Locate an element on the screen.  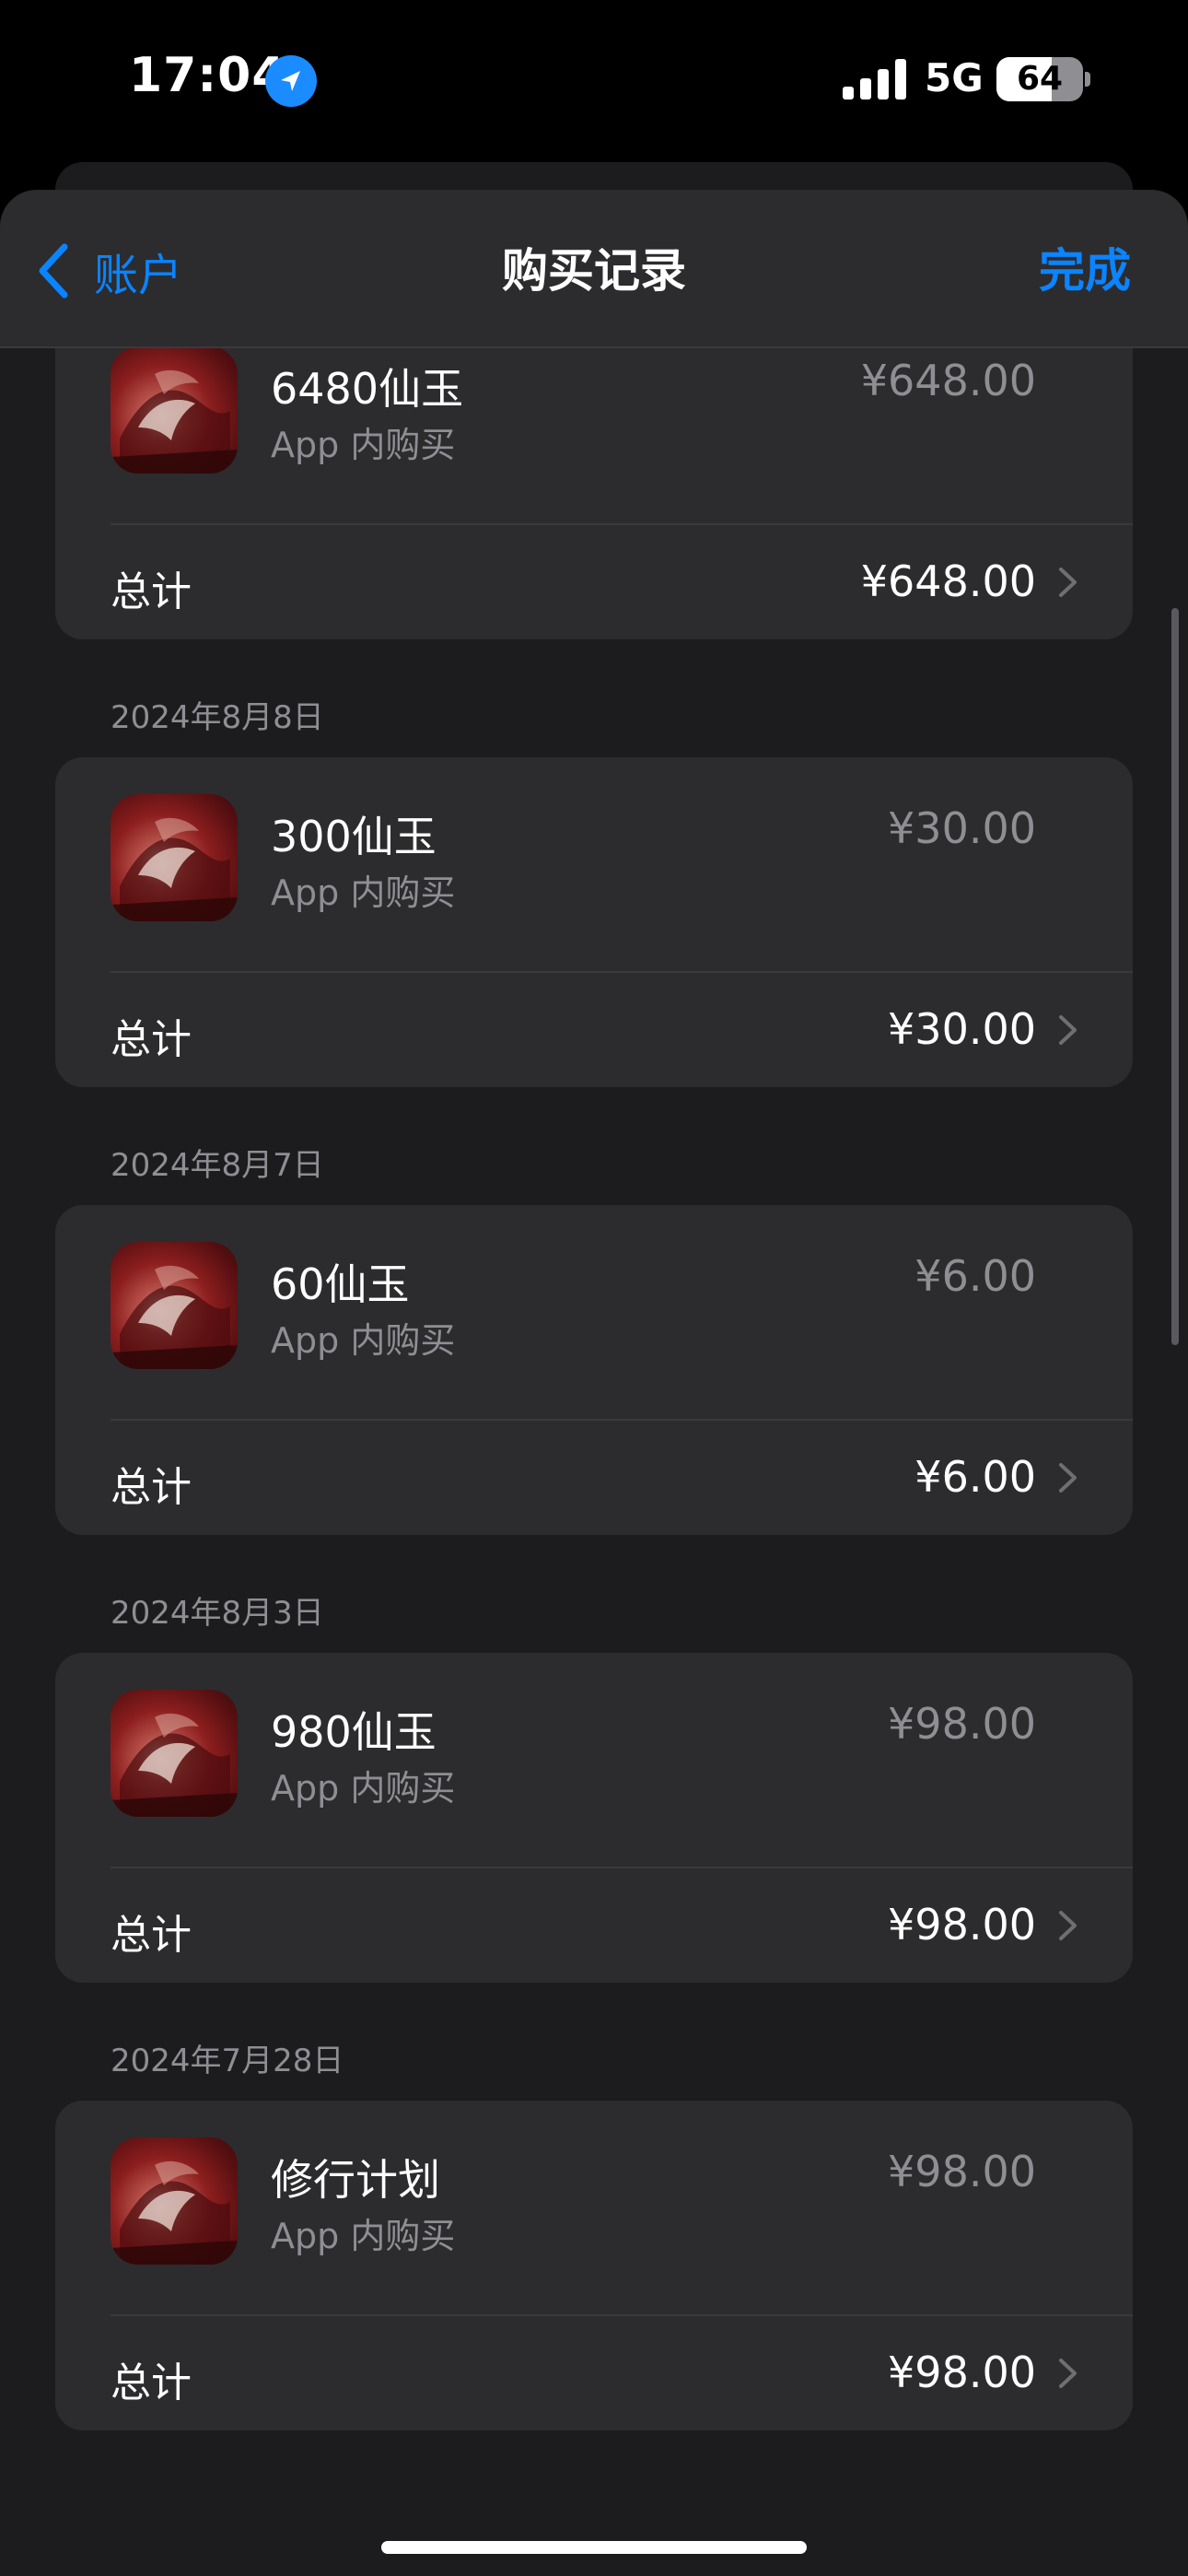
total-price: ¥6.00 is located at coordinates (975, 1477).